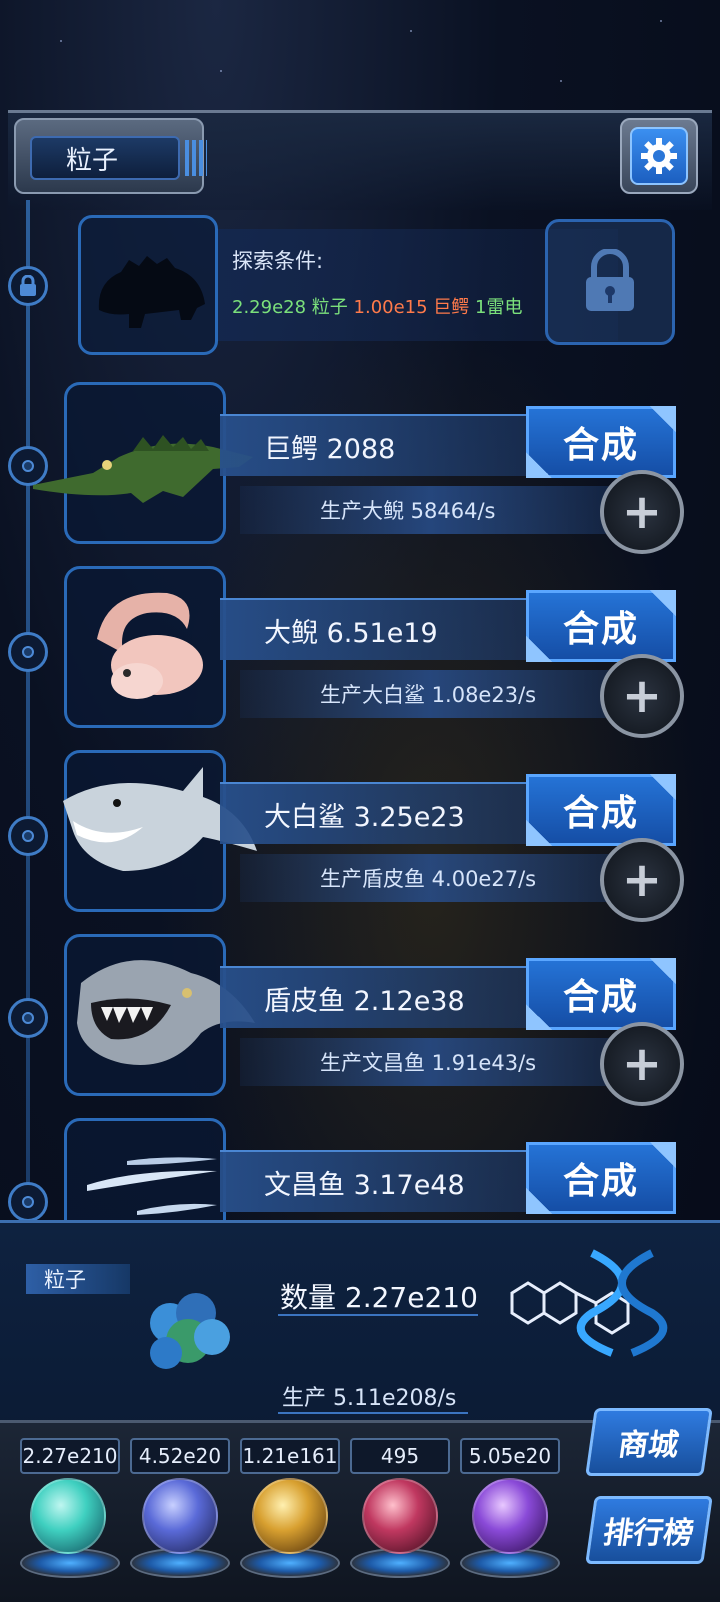 This screenshot has height=1602, width=720. I want to click on creature-row: 巨鳄 2088 合成 生产大鲵 58464/s +, so click(365, 468).